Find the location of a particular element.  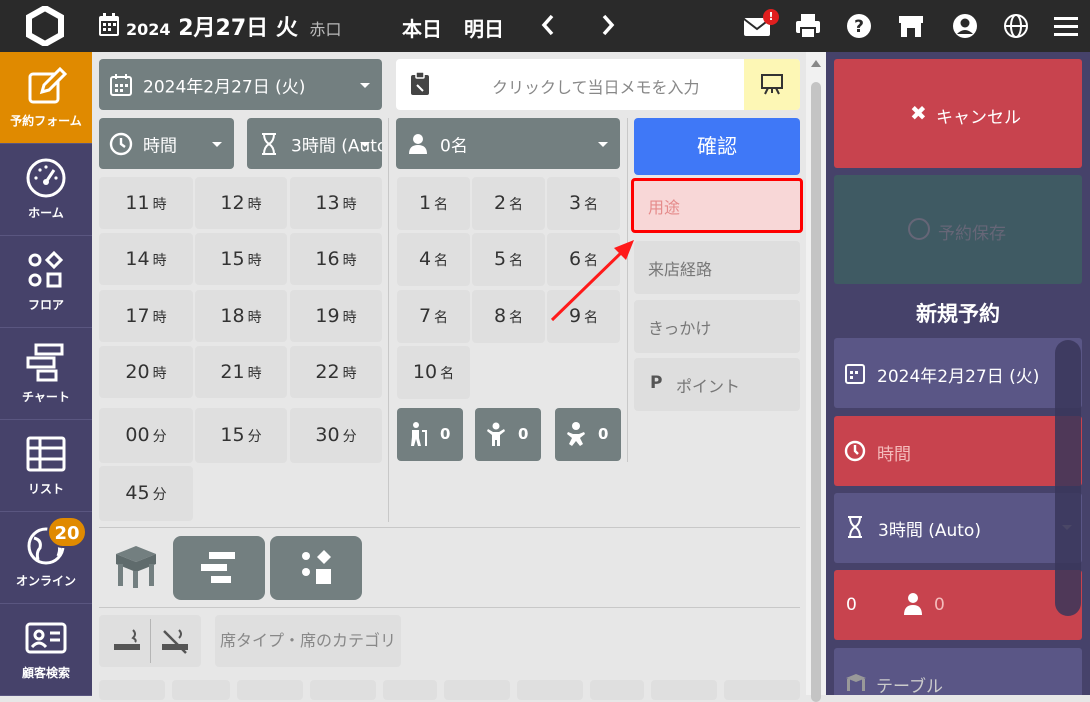

minute-button: 30 分 is located at coordinates (336, 435).